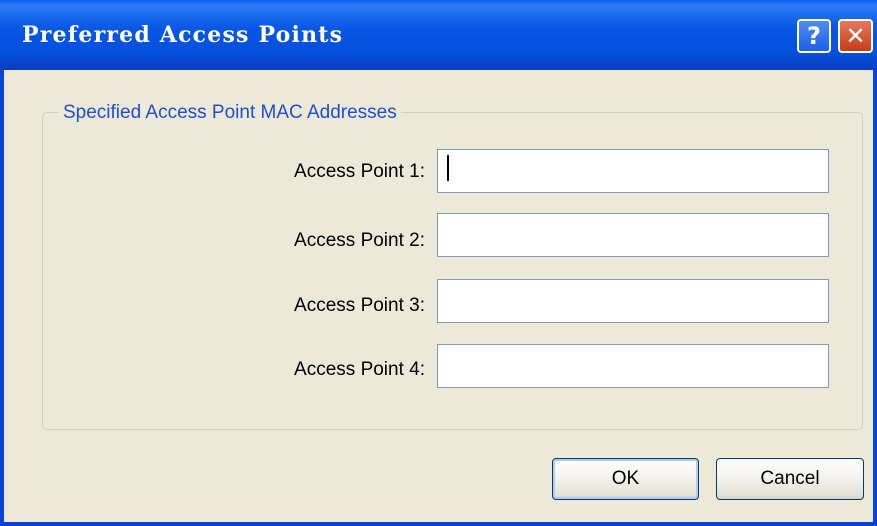 Image resolution: width=877 pixels, height=526 pixels. What do you see at coordinates (438, 35) in the screenshot?
I see `title-bar: Preferred Access Points ? ✕` at bounding box center [438, 35].